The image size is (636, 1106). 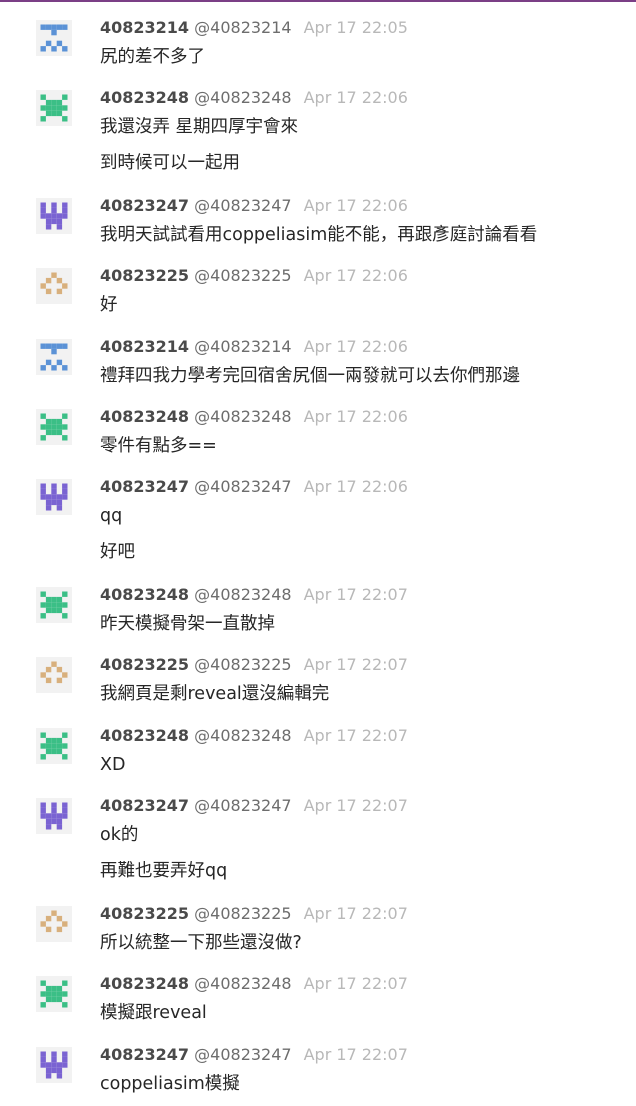 I want to click on message-text: 昨天模擬骨架一直散掉, so click(x=187, y=624).